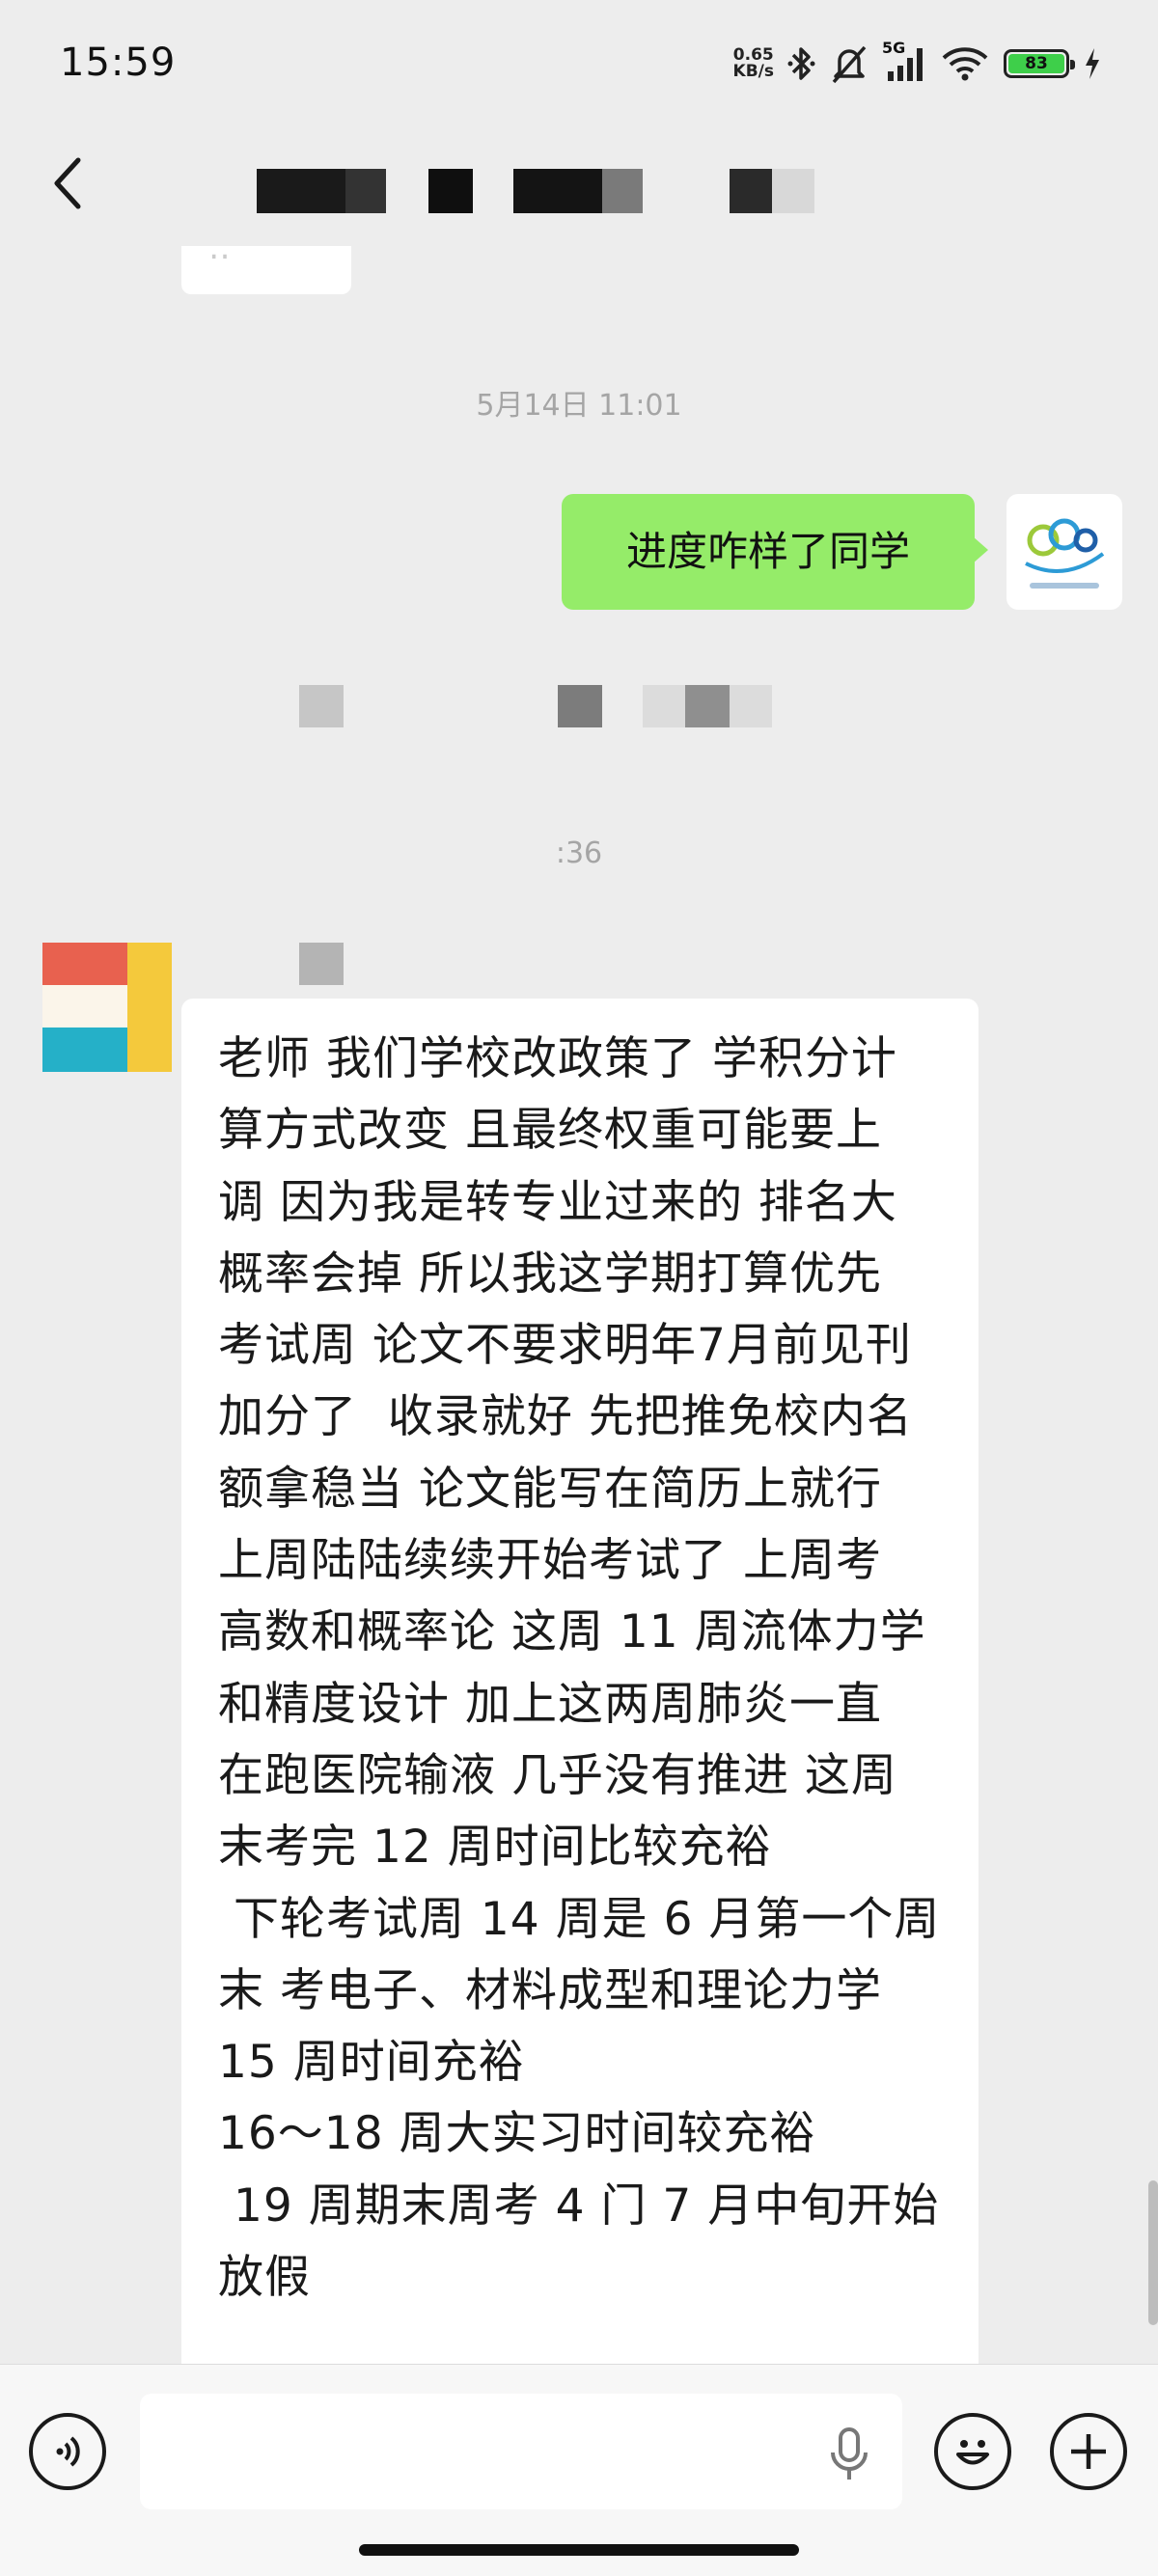  I want to click on message-line: 上周陆陆续续开始考试了 上周考, so click(550, 1561).